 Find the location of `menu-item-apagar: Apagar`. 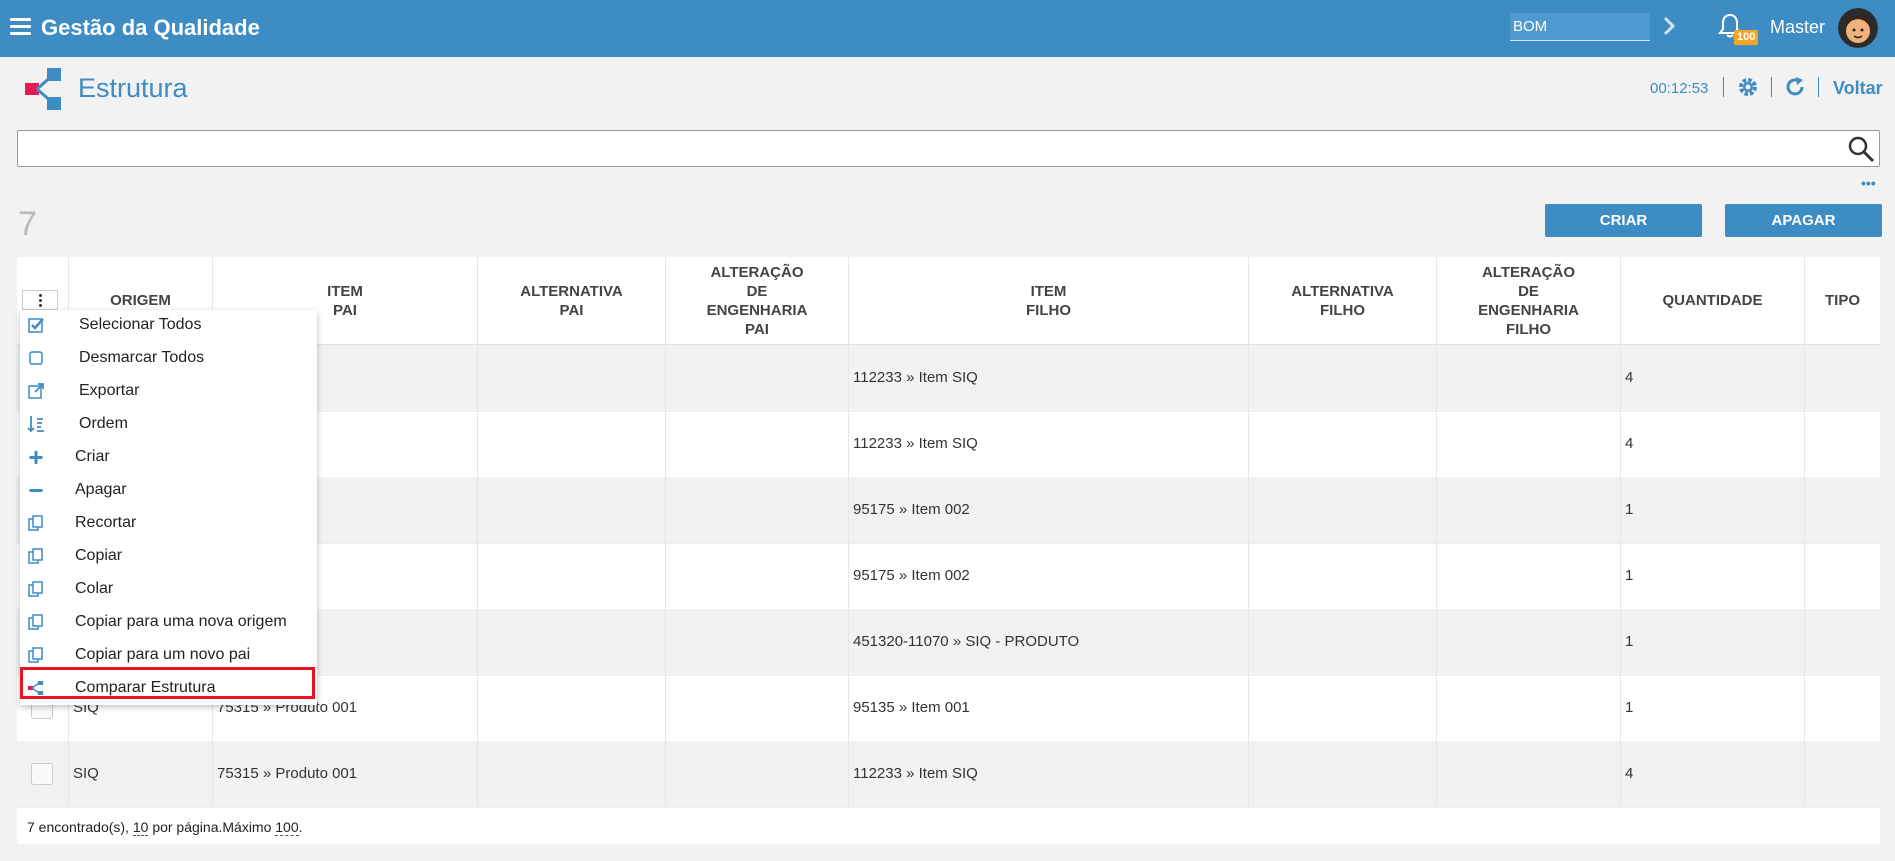

menu-item-apagar: Apagar is located at coordinates (168, 491).